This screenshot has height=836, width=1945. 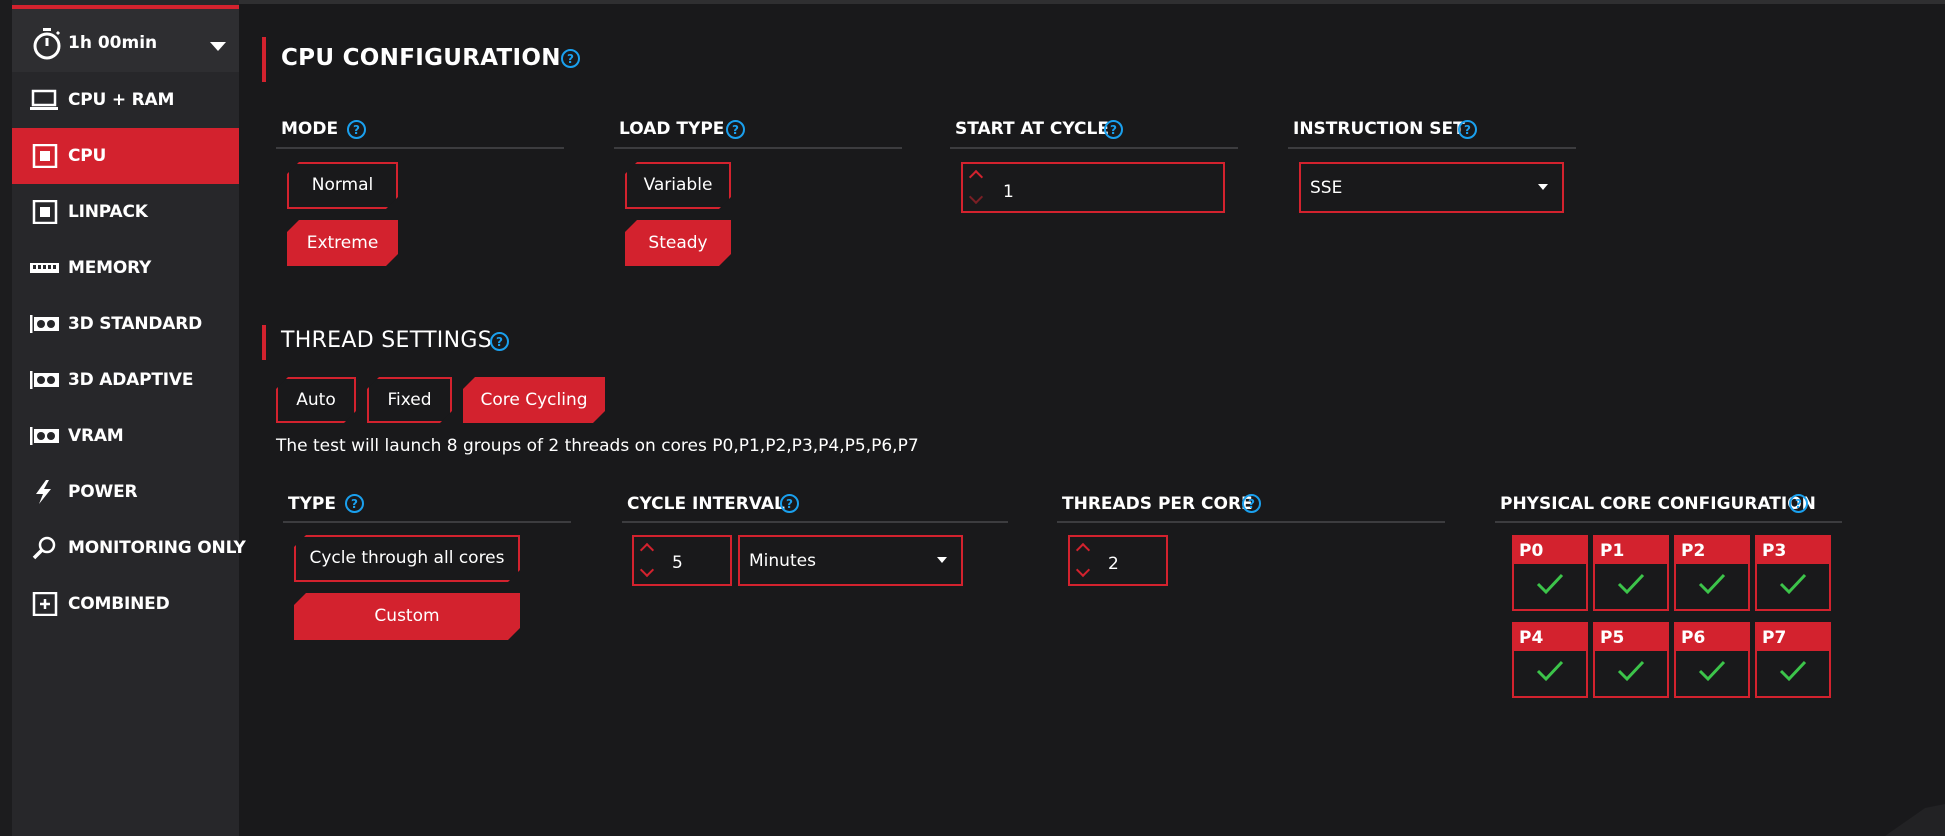 What do you see at coordinates (1431, 187) in the screenshot?
I see `instruction-set-select: SSE` at bounding box center [1431, 187].